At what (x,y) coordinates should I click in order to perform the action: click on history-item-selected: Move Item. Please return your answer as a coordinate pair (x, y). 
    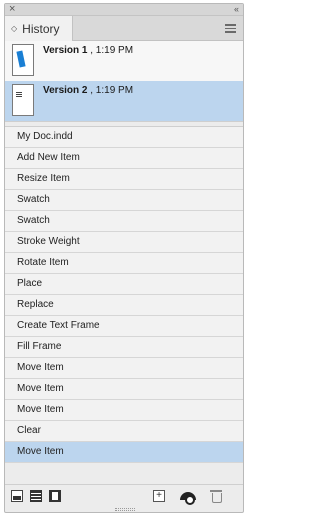
    Looking at the image, I should click on (124, 452).